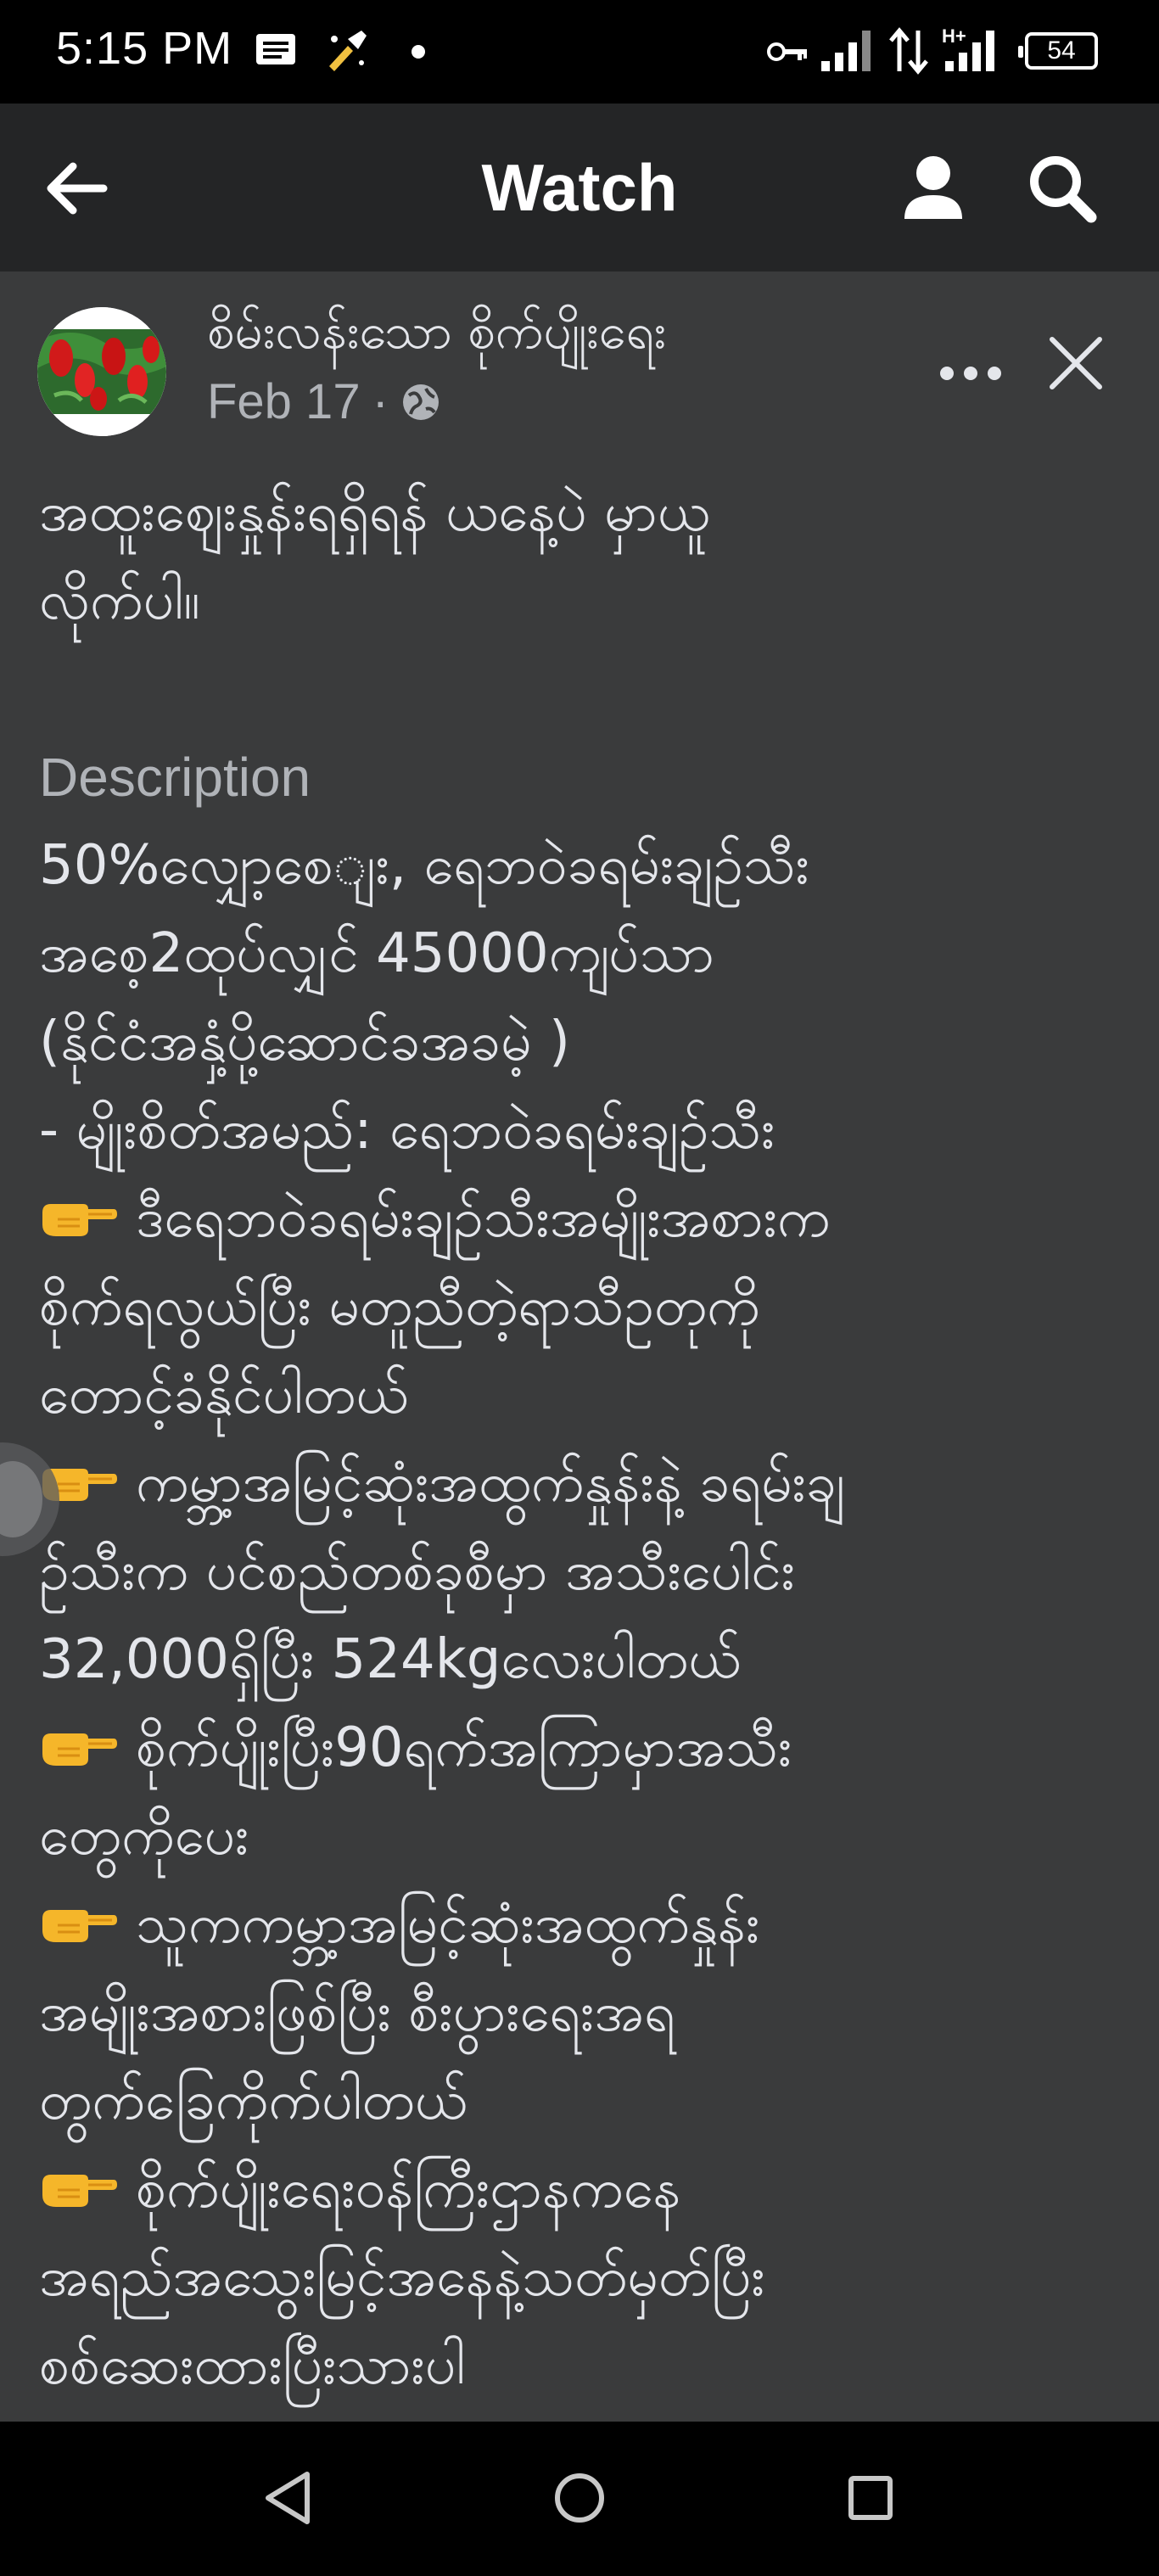 This screenshot has height=2576, width=1159. What do you see at coordinates (377, 953) in the screenshot?
I see `description-line: အစေ့2ထုပ်လျှင် 45000ကျပ်သာ` at bounding box center [377, 953].